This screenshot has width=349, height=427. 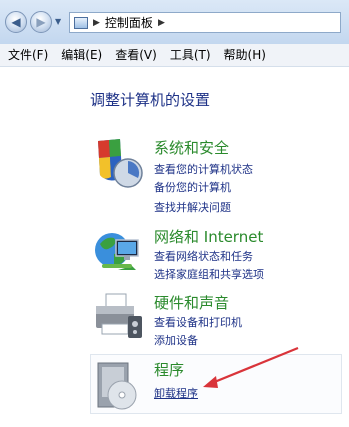 What do you see at coordinates (191, 302) in the screenshot?
I see `category-title: 硬件和声音` at bounding box center [191, 302].